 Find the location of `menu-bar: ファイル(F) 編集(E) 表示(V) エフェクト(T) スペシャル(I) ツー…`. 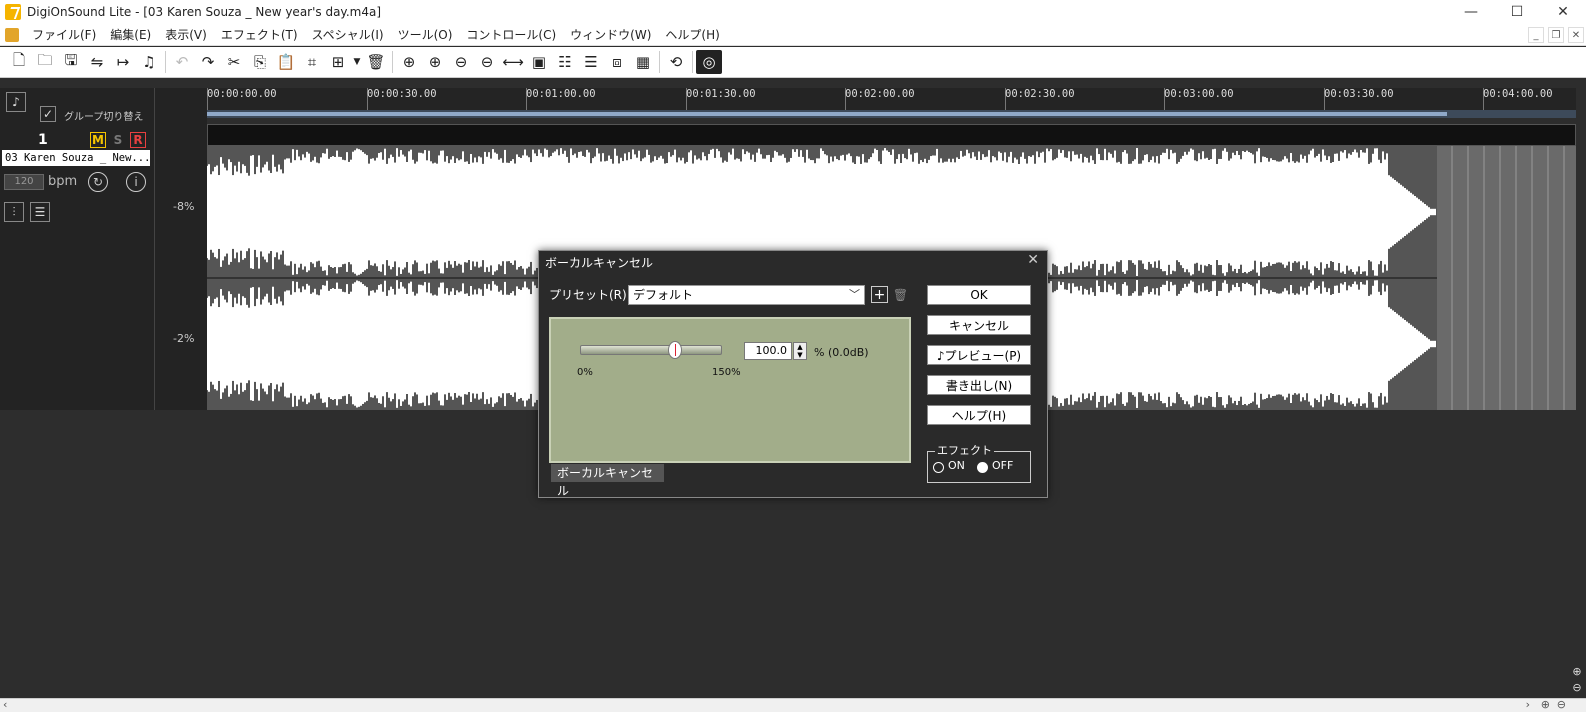

menu-bar: ファイル(F) 編集(E) 表示(V) エフェクト(T) スペシャル(I) ツー… is located at coordinates (793, 35).